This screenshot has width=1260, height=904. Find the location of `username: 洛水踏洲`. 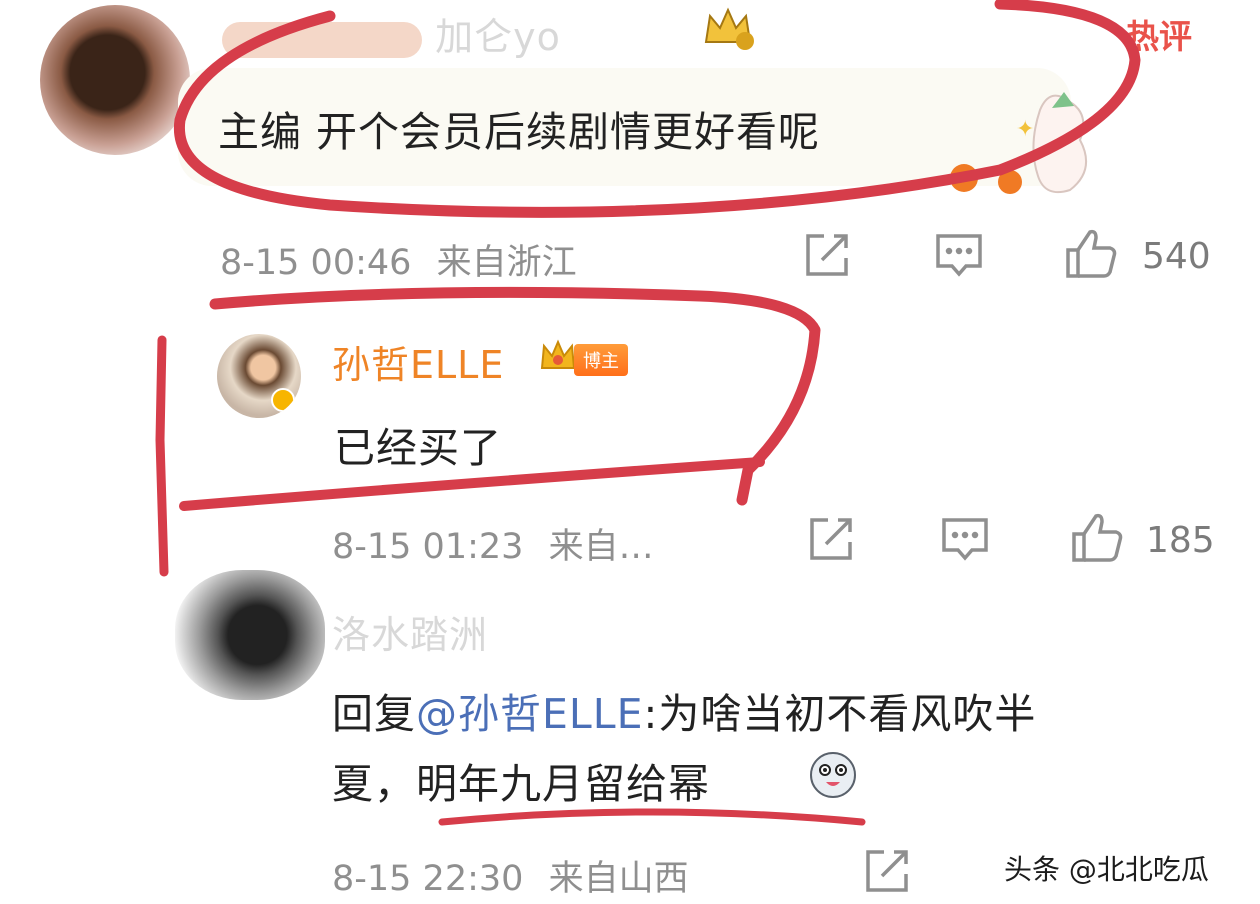

username: 洛水踏洲 is located at coordinates (410, 631).